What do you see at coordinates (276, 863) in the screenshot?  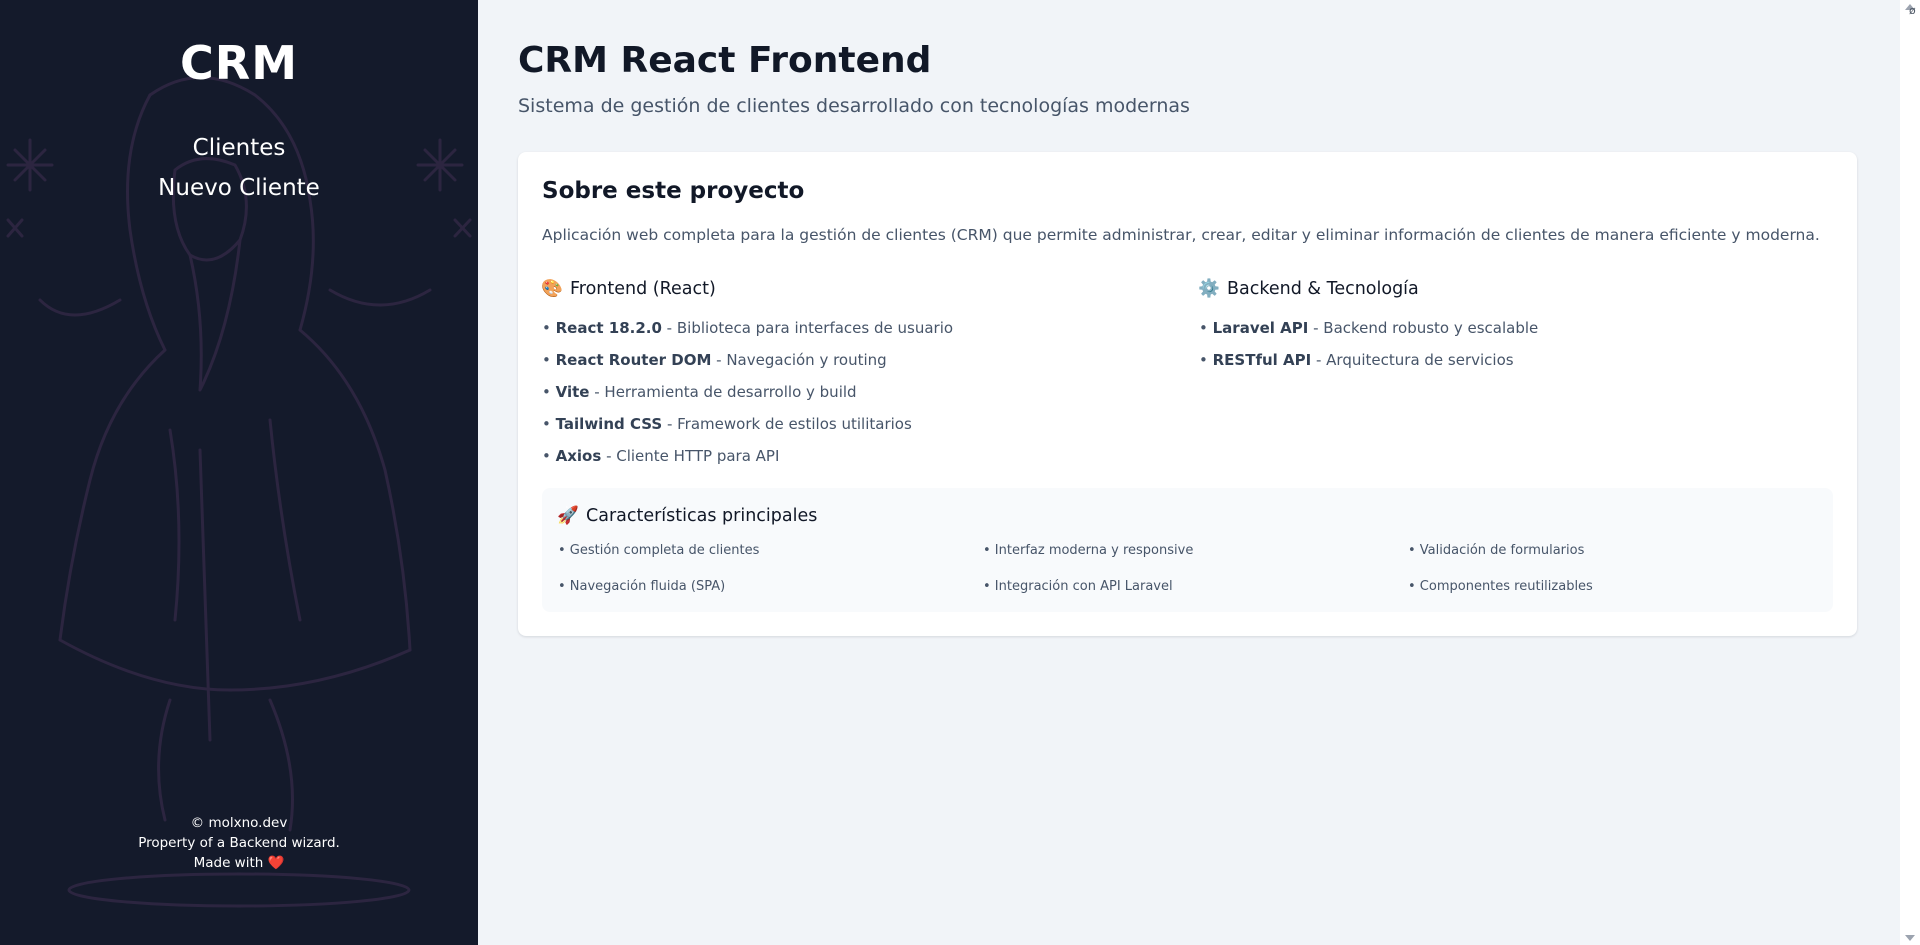 I see `heart-icon: ❤️` at bounding box center [276, 863].